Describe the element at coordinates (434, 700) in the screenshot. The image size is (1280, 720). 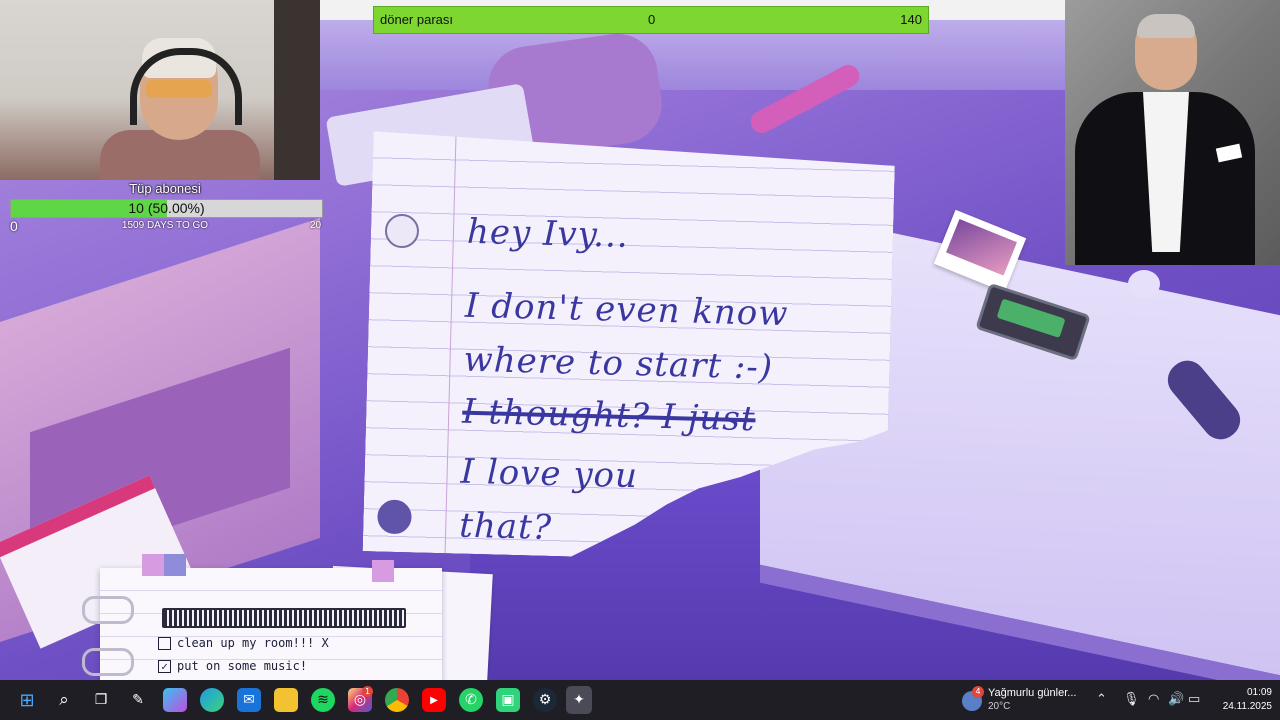
I see `youtube-icon: ▶` at that location.